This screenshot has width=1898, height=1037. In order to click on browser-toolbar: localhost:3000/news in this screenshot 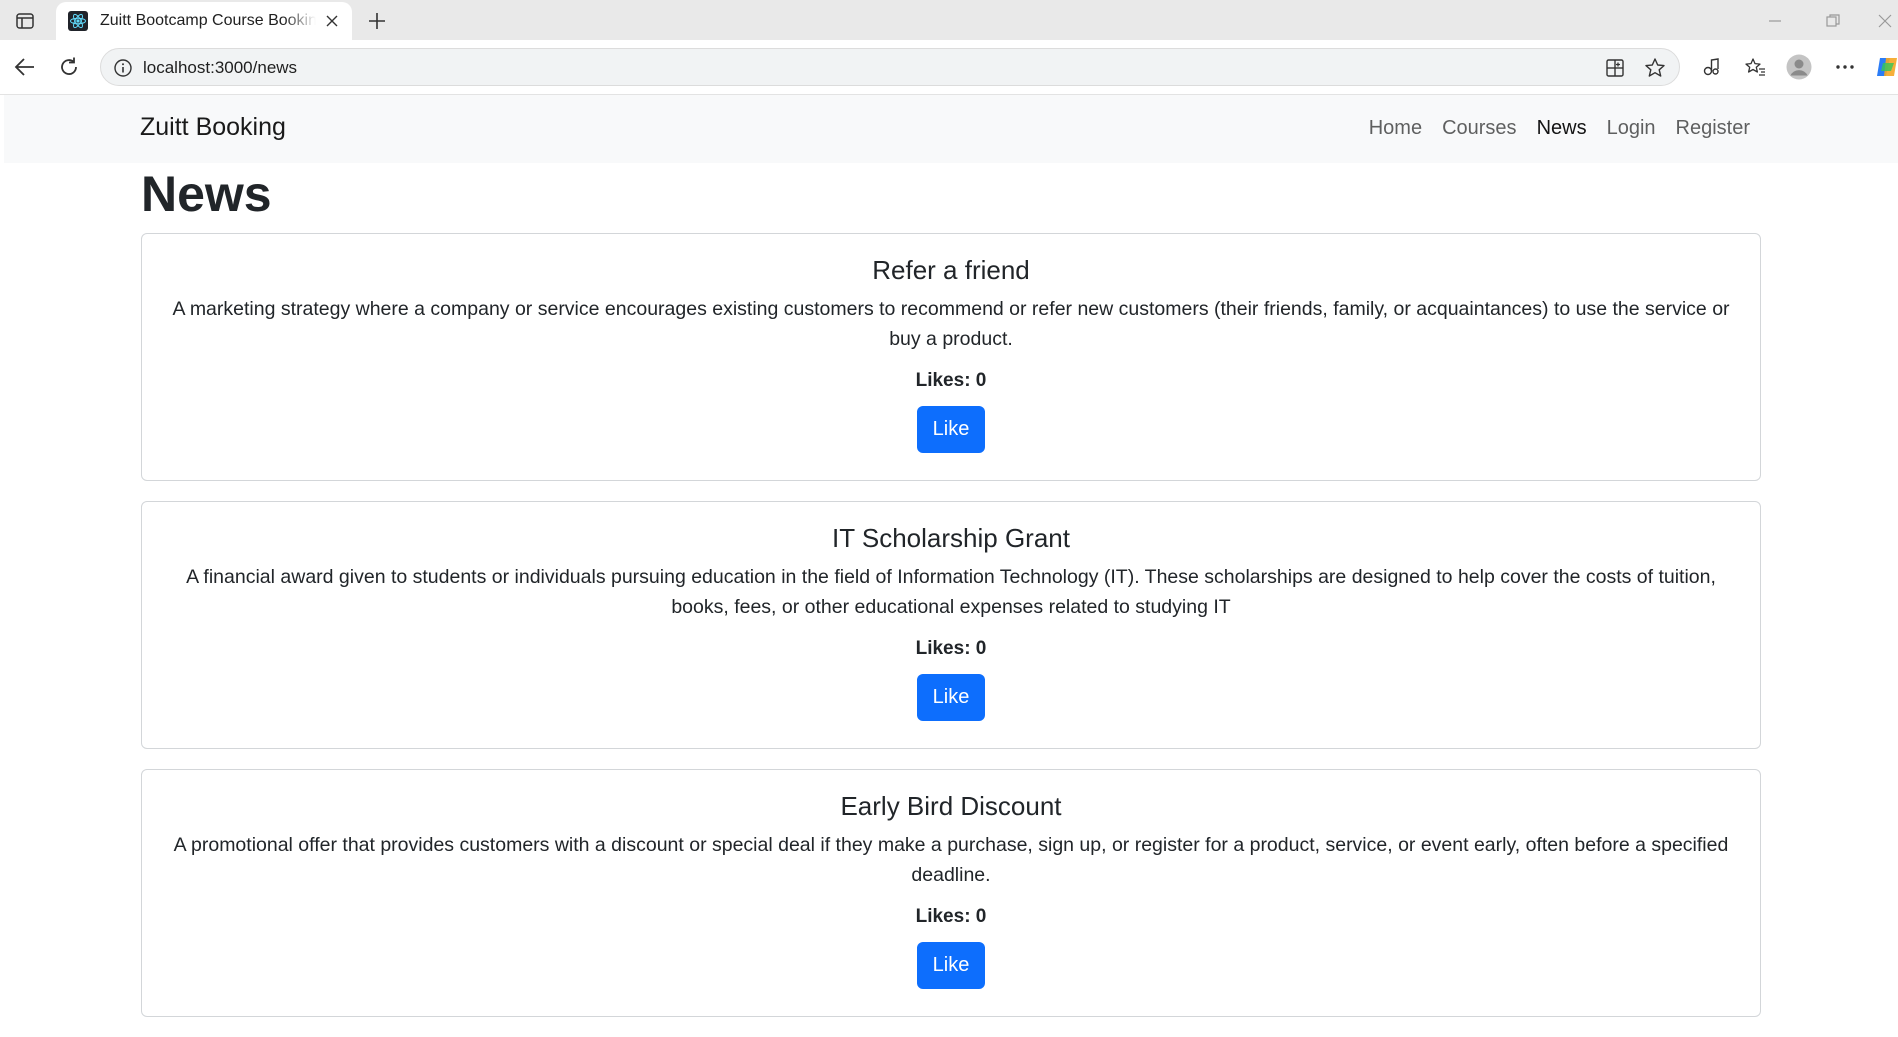, I will do `click(949, 67)`.